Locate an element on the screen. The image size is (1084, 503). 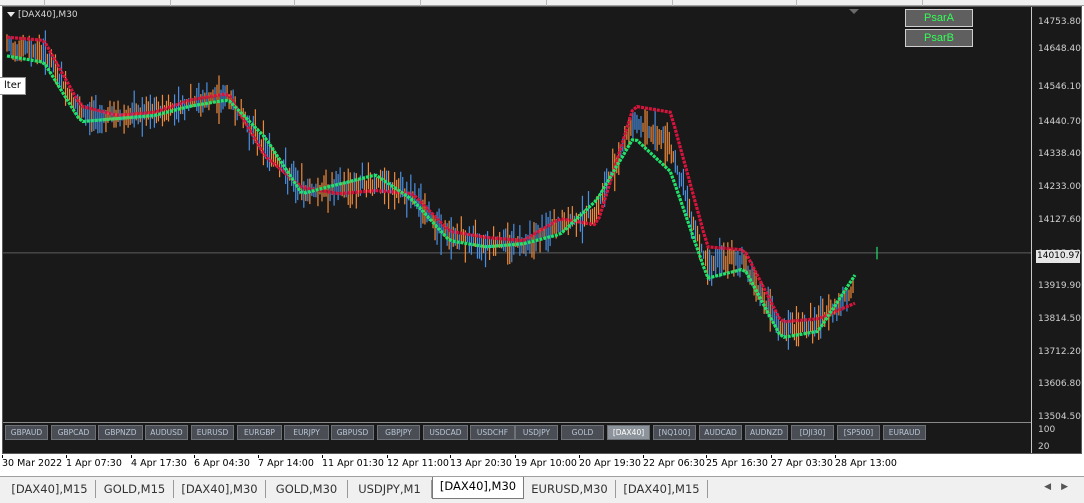
symbol-button: [NQ100] is located at coordinates (674, 432).